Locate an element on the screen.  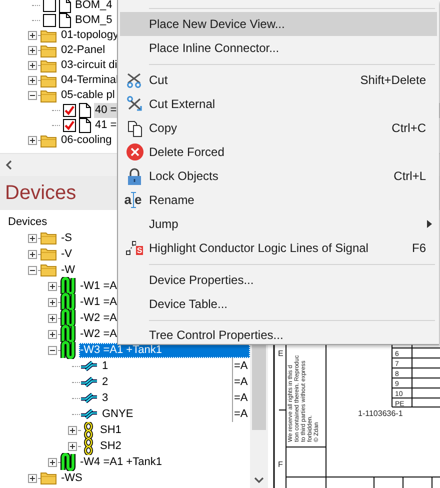
tree-item: 2 is located at coordinates (105, 382).